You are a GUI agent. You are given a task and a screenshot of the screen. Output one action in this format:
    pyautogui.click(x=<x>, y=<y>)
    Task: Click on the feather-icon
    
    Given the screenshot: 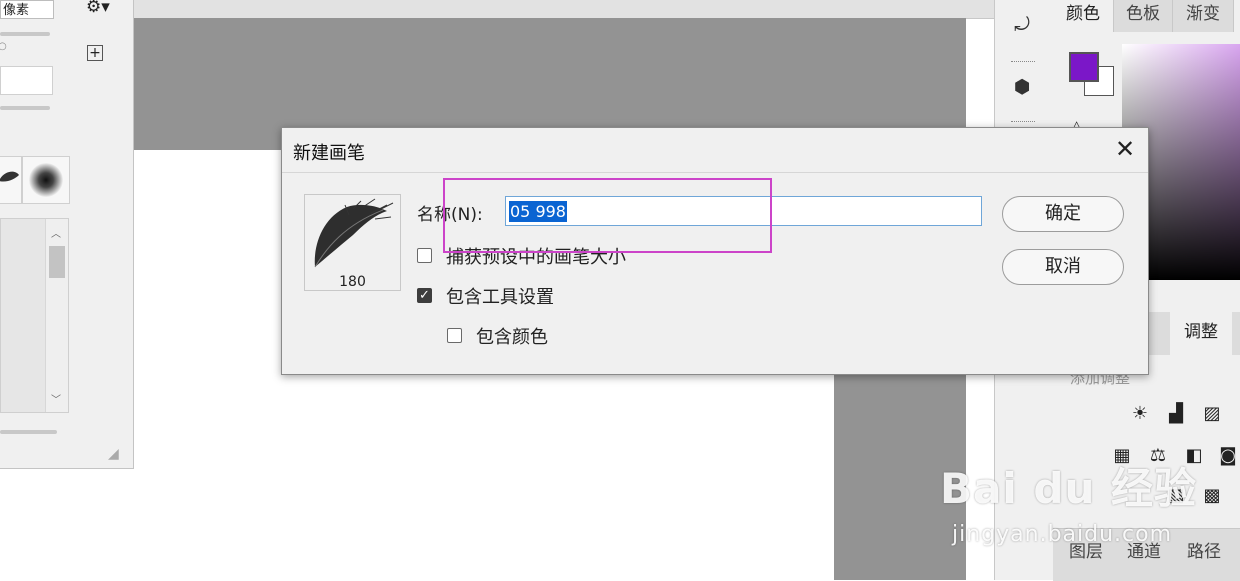 What is the action you would take?
    pyautogui.click(x=354, y=233)
    